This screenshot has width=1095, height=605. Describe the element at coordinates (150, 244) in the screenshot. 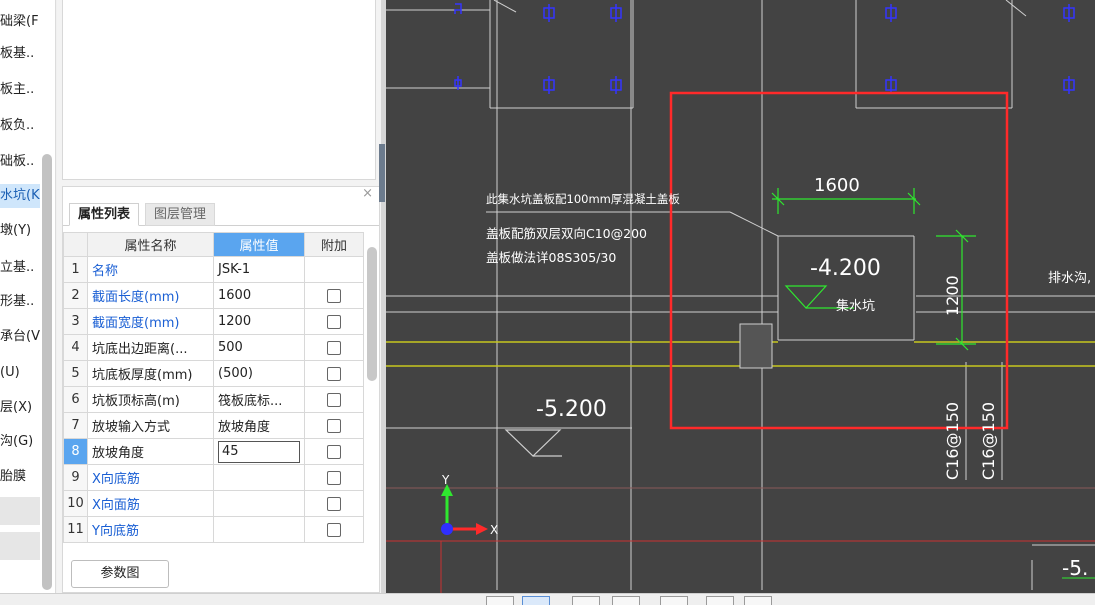

I see `header-property-name: 属性名称` at that location.